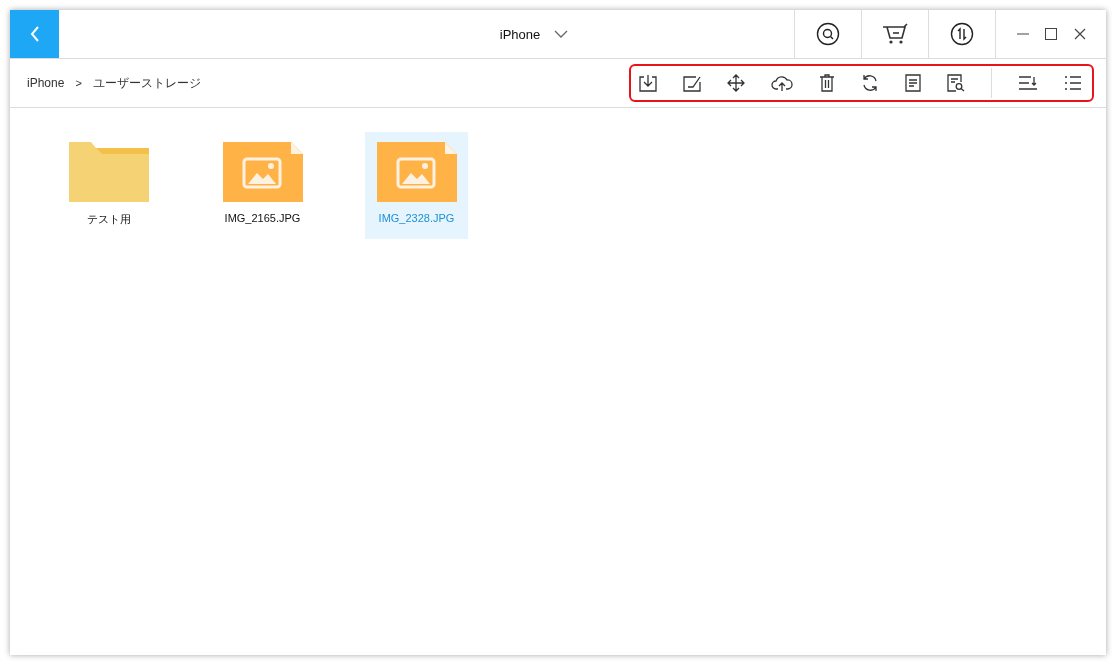 Image resolution: width=1116 pixels, height=664 pixels. Describe the element at coordinates (46, 83) in the screenshot. I see `breadcrumb-item: iPhone` at that location.